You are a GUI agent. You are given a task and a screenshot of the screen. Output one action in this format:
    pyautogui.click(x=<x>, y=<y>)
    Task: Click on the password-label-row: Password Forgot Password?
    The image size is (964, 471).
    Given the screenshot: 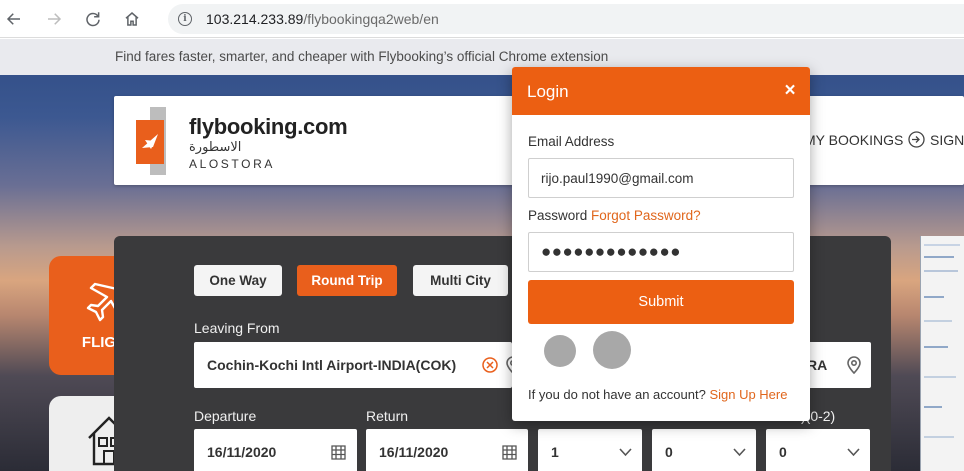 What is the action you would take?
    pyautogui.click(x=614, y=215)
    